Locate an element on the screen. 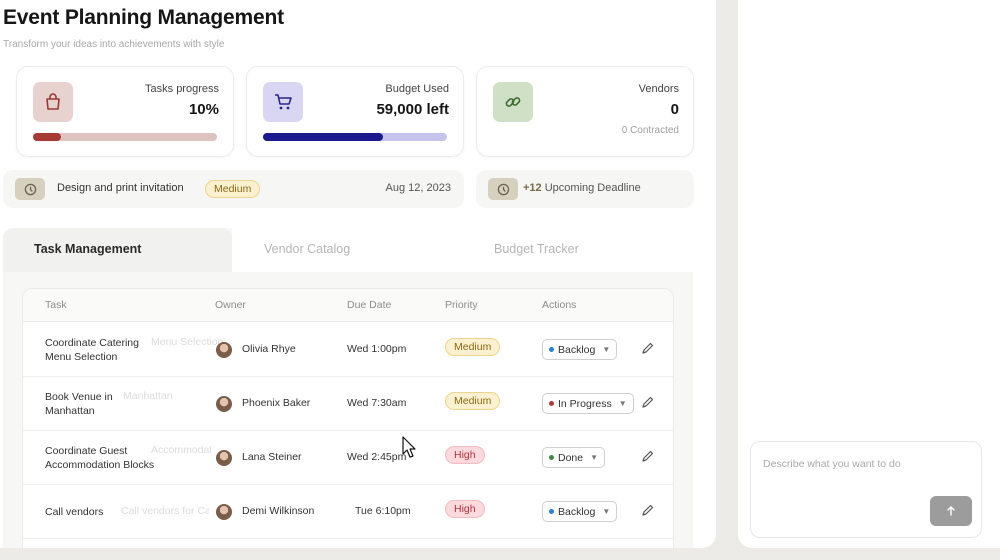  task-name-line2: Accommodation Blocks is located at coordinates (100, 465).